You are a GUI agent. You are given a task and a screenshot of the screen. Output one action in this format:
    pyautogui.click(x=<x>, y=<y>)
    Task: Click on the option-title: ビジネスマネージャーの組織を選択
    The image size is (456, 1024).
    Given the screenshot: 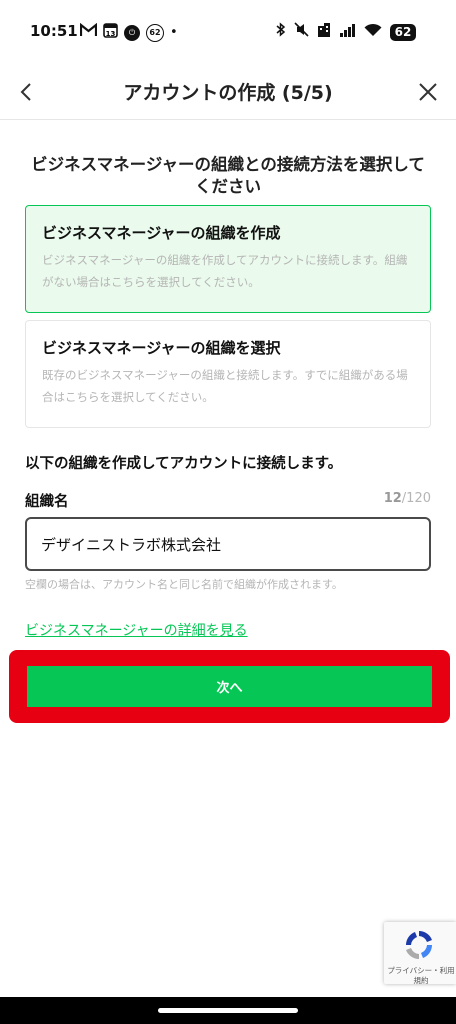 What is the action you would take?
    pyautogui.click(x=161, y=348)
    